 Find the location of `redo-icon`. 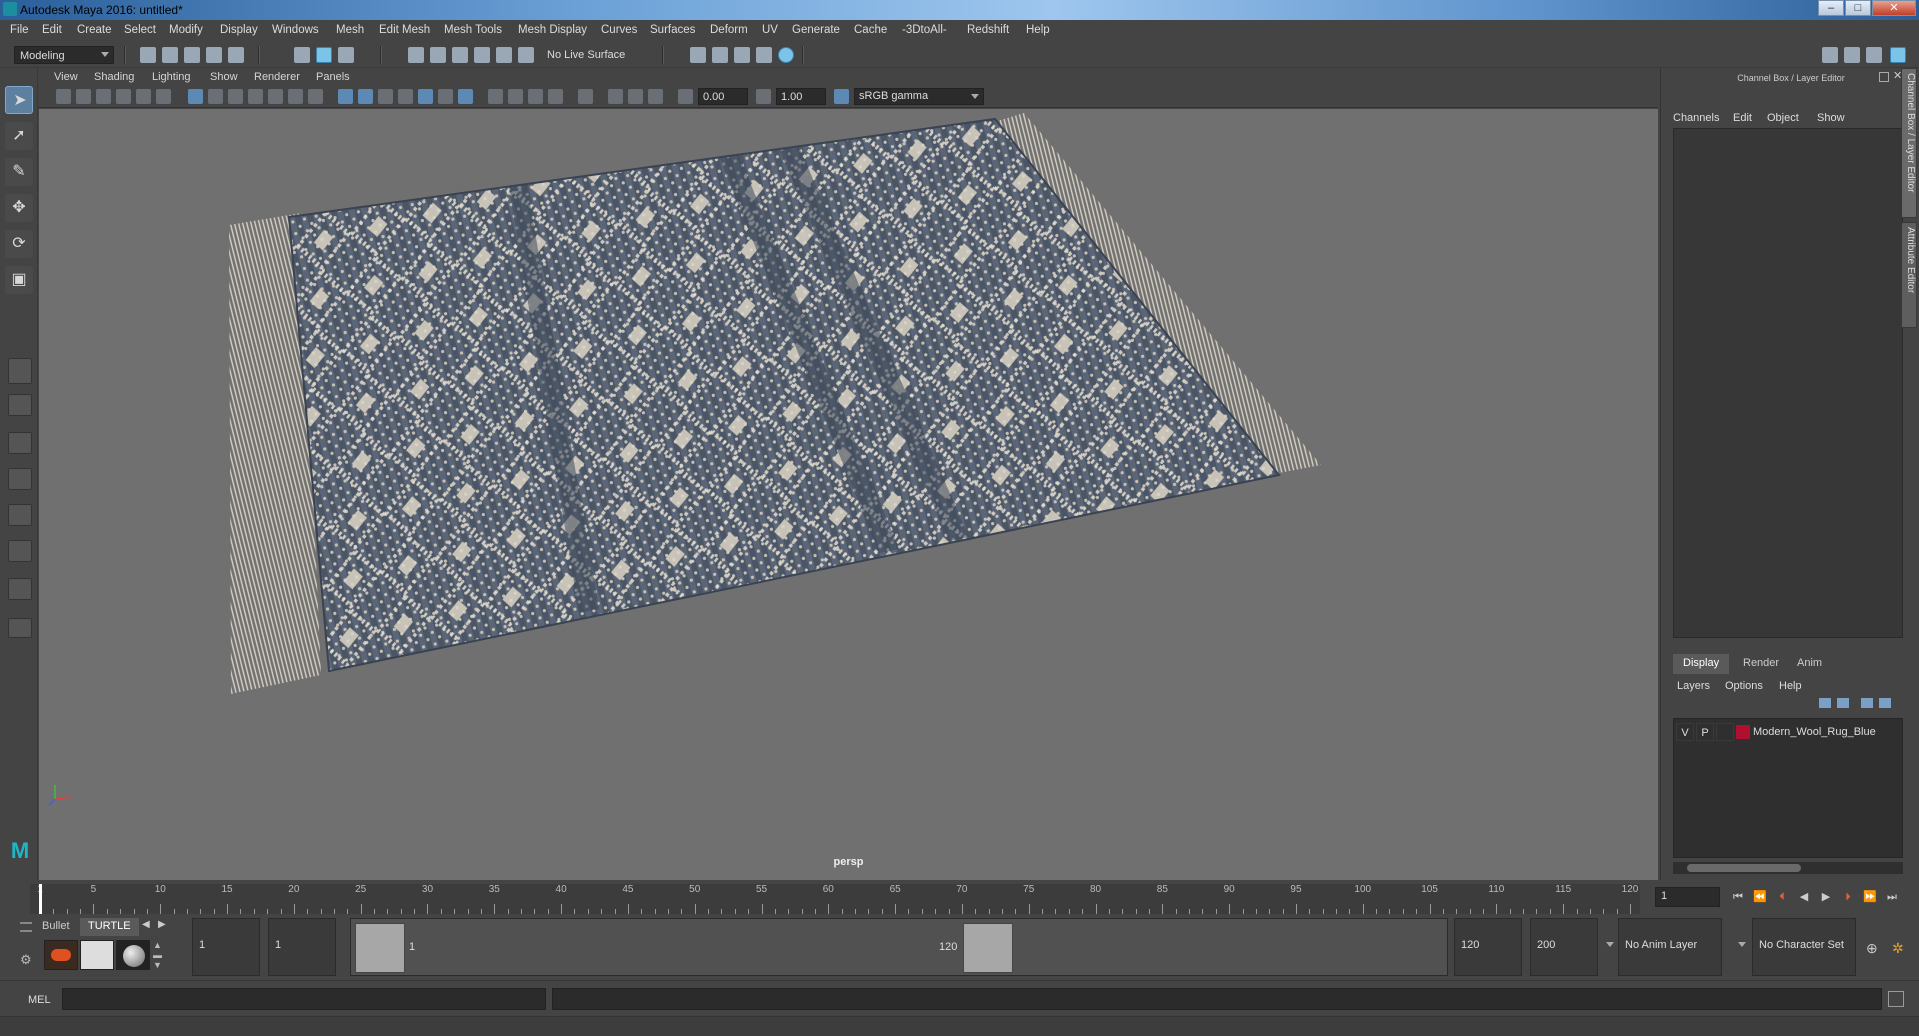

redo-icon is located at coordinates (236, 55).